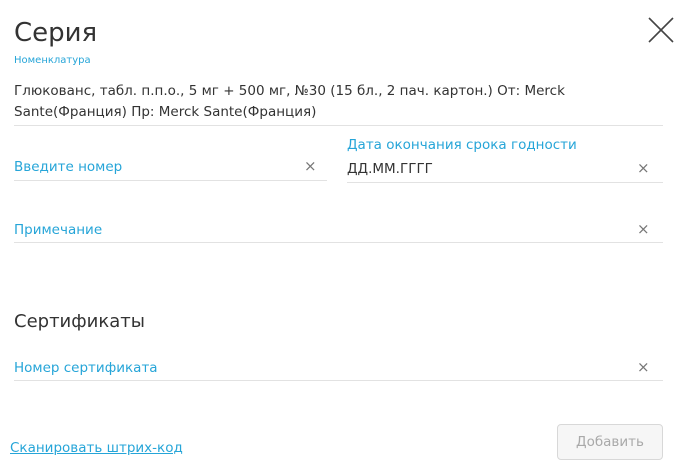  Describe the element at coordinates (660, 30) in the screenshot. I see `close-icon` at that location.